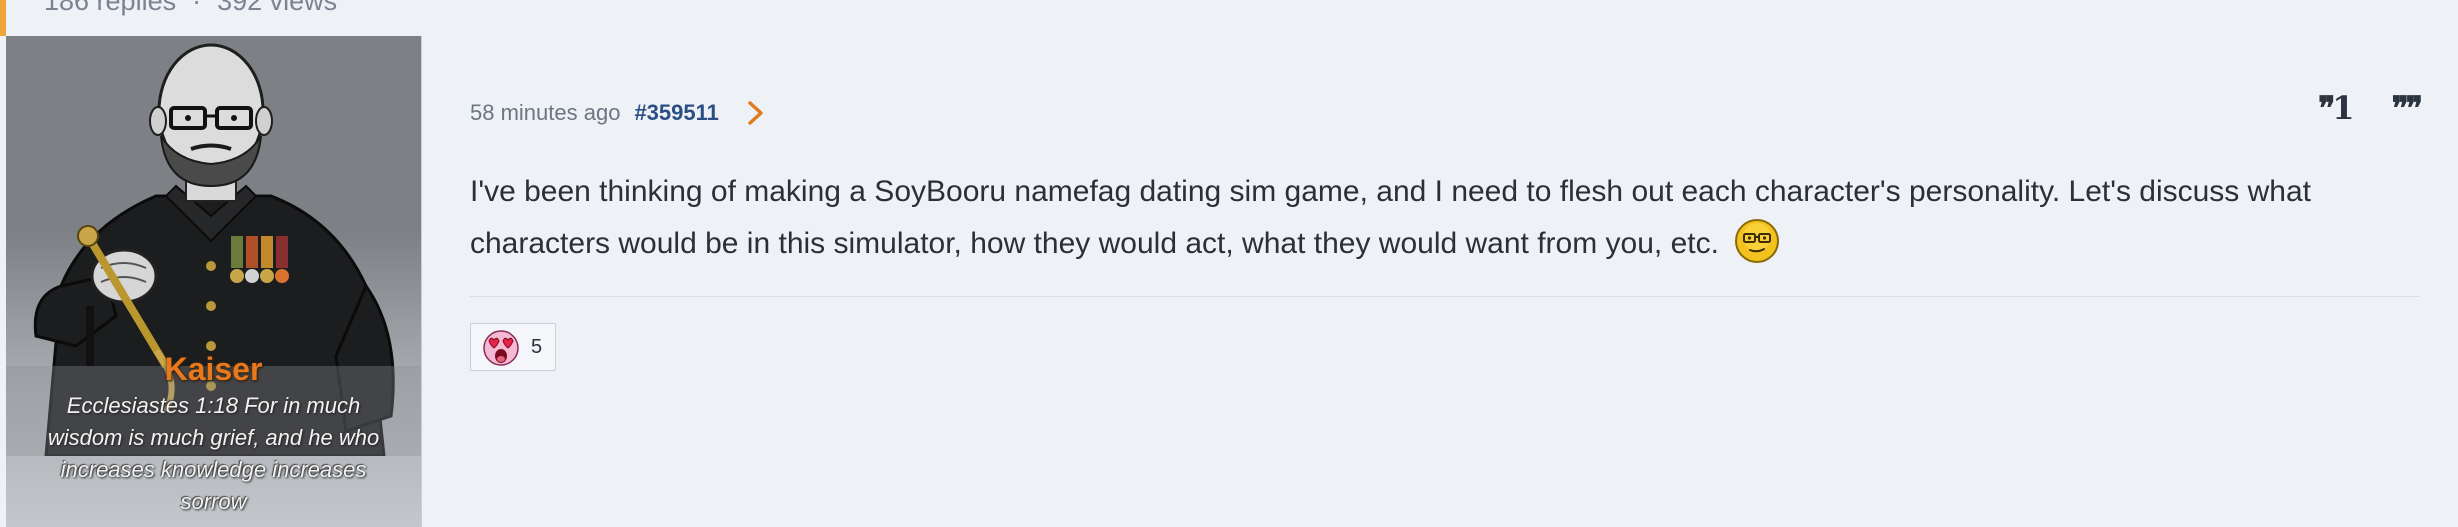 Image resolution: width=2458 pixels, height=527 pixels. I want to click on reaction-button: 5, so click(513, 347).